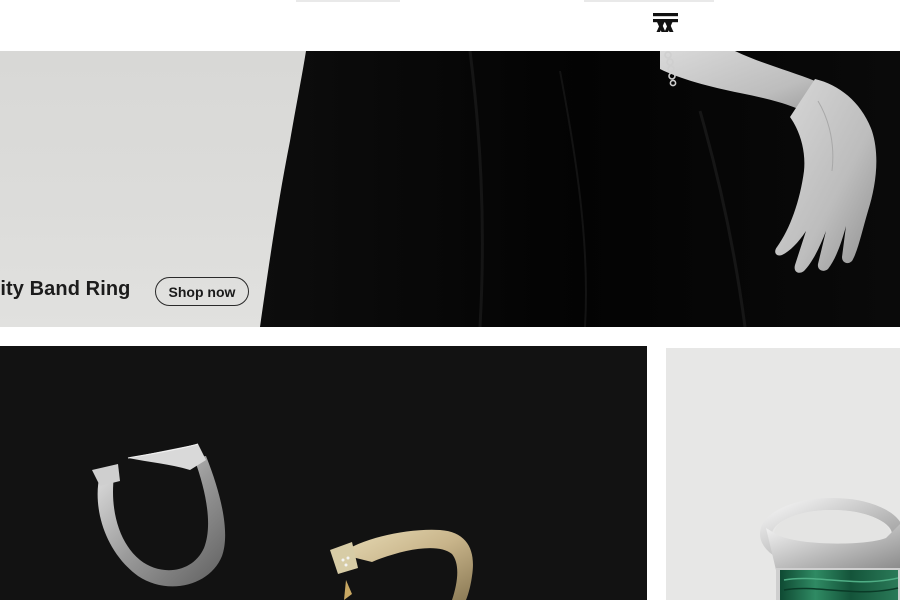 This screenshot has width=900, height=600. I want to click on site-header, so click(450, 25).